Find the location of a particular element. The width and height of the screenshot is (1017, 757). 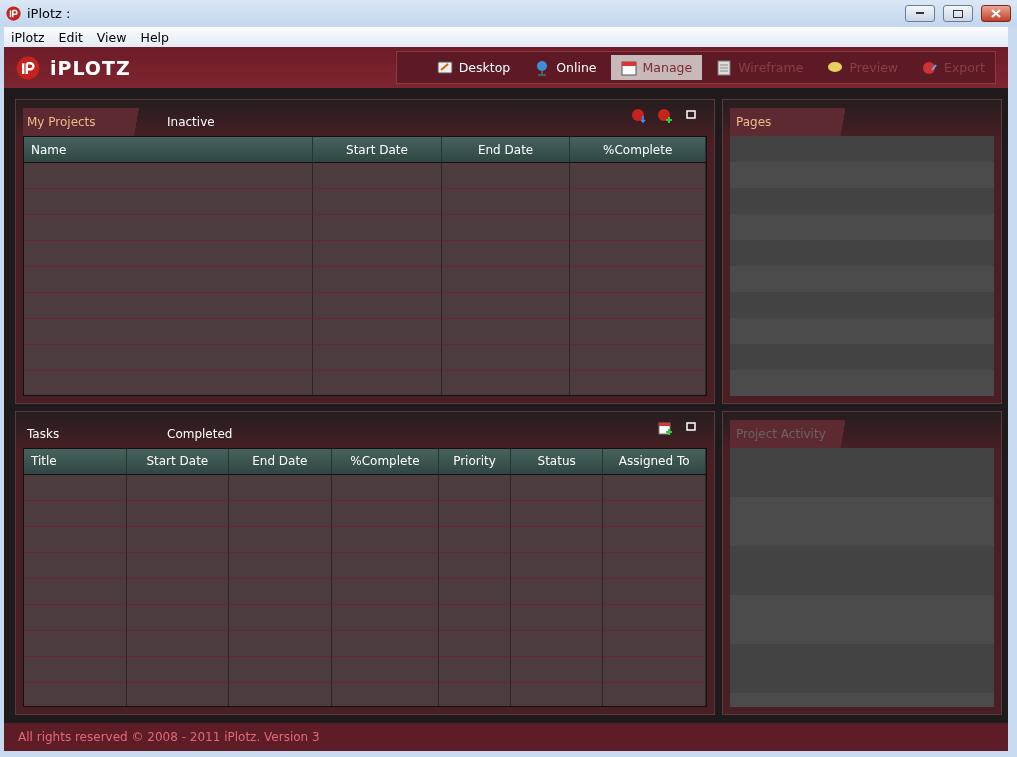

column-header: Title is located at coordinates (75, 461).